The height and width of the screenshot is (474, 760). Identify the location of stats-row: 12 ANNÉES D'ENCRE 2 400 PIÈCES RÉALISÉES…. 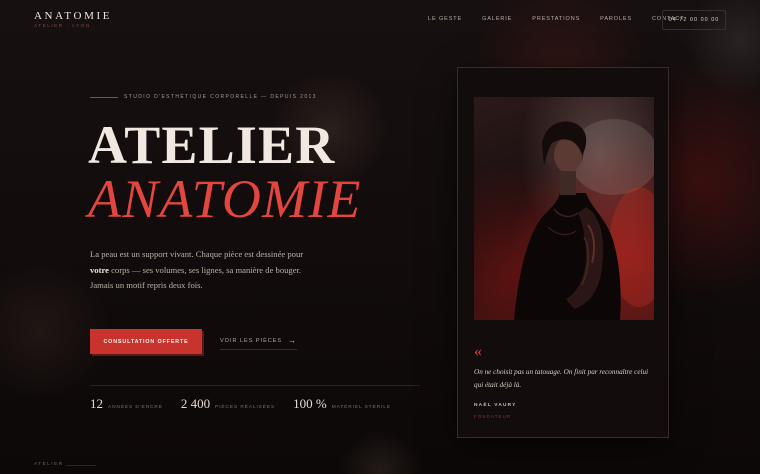
(249, 404).